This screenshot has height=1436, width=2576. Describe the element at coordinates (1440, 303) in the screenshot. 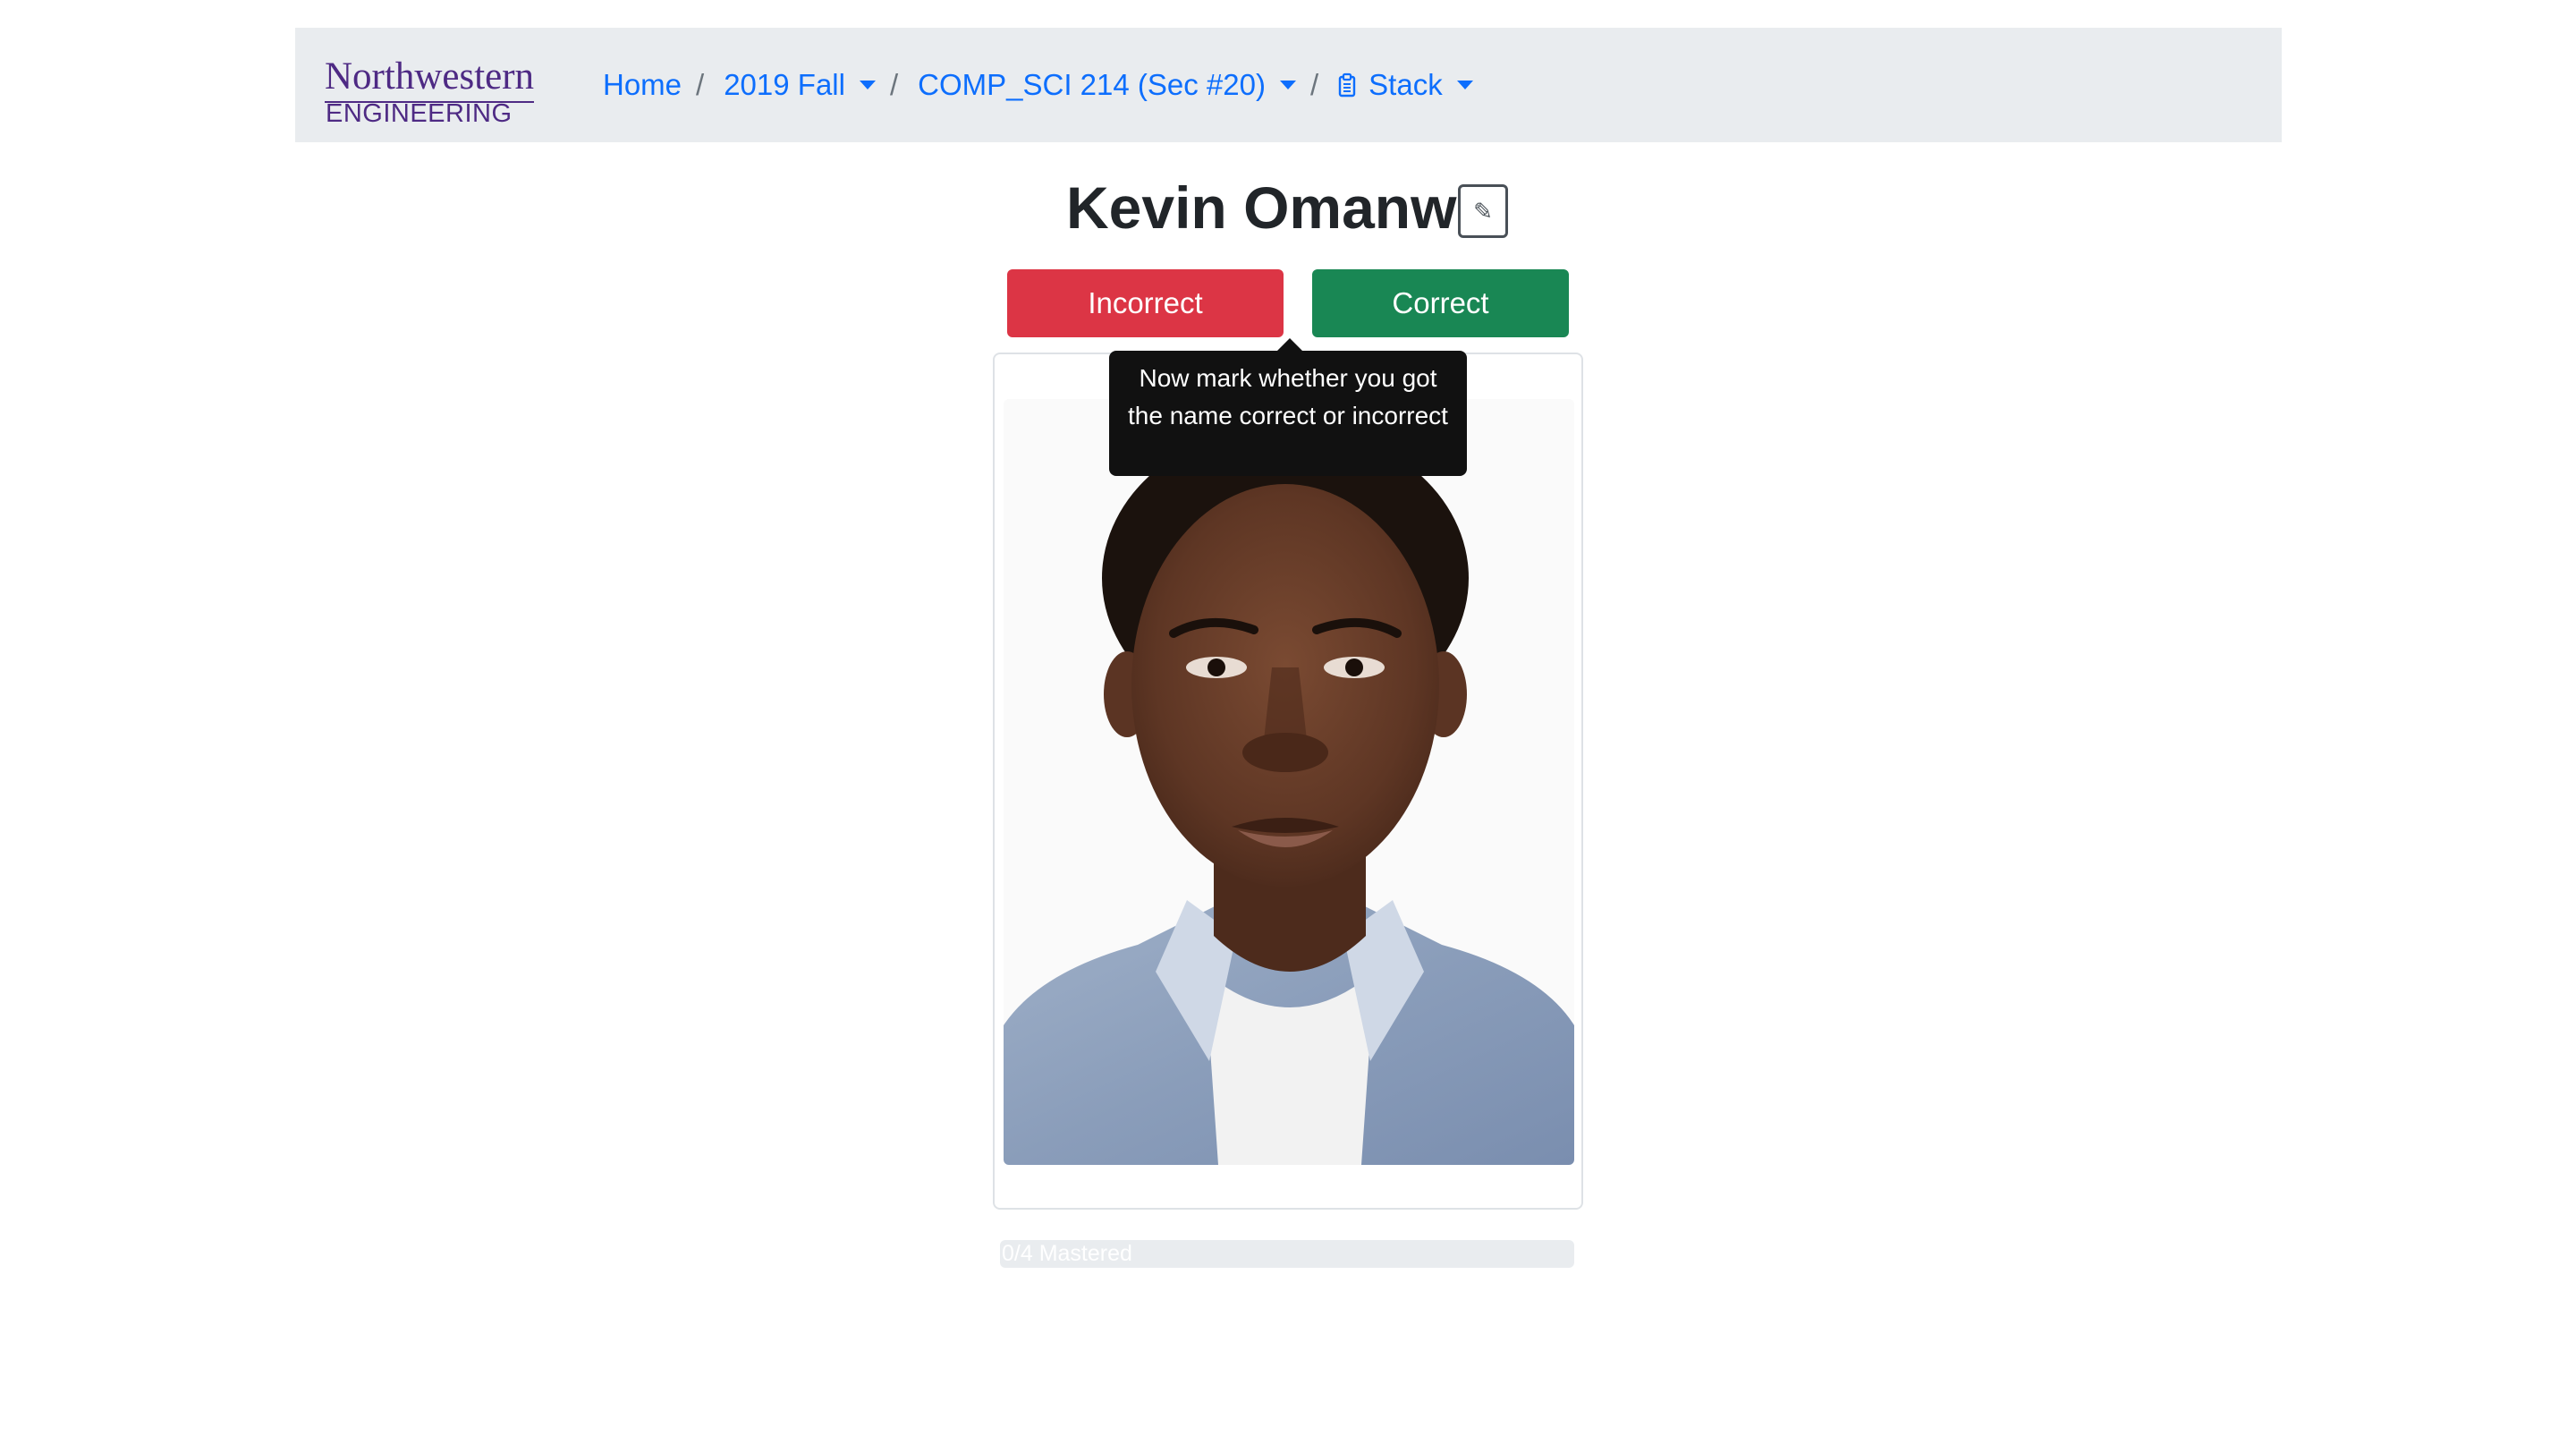

I see `correct-button: Correct` at that location.